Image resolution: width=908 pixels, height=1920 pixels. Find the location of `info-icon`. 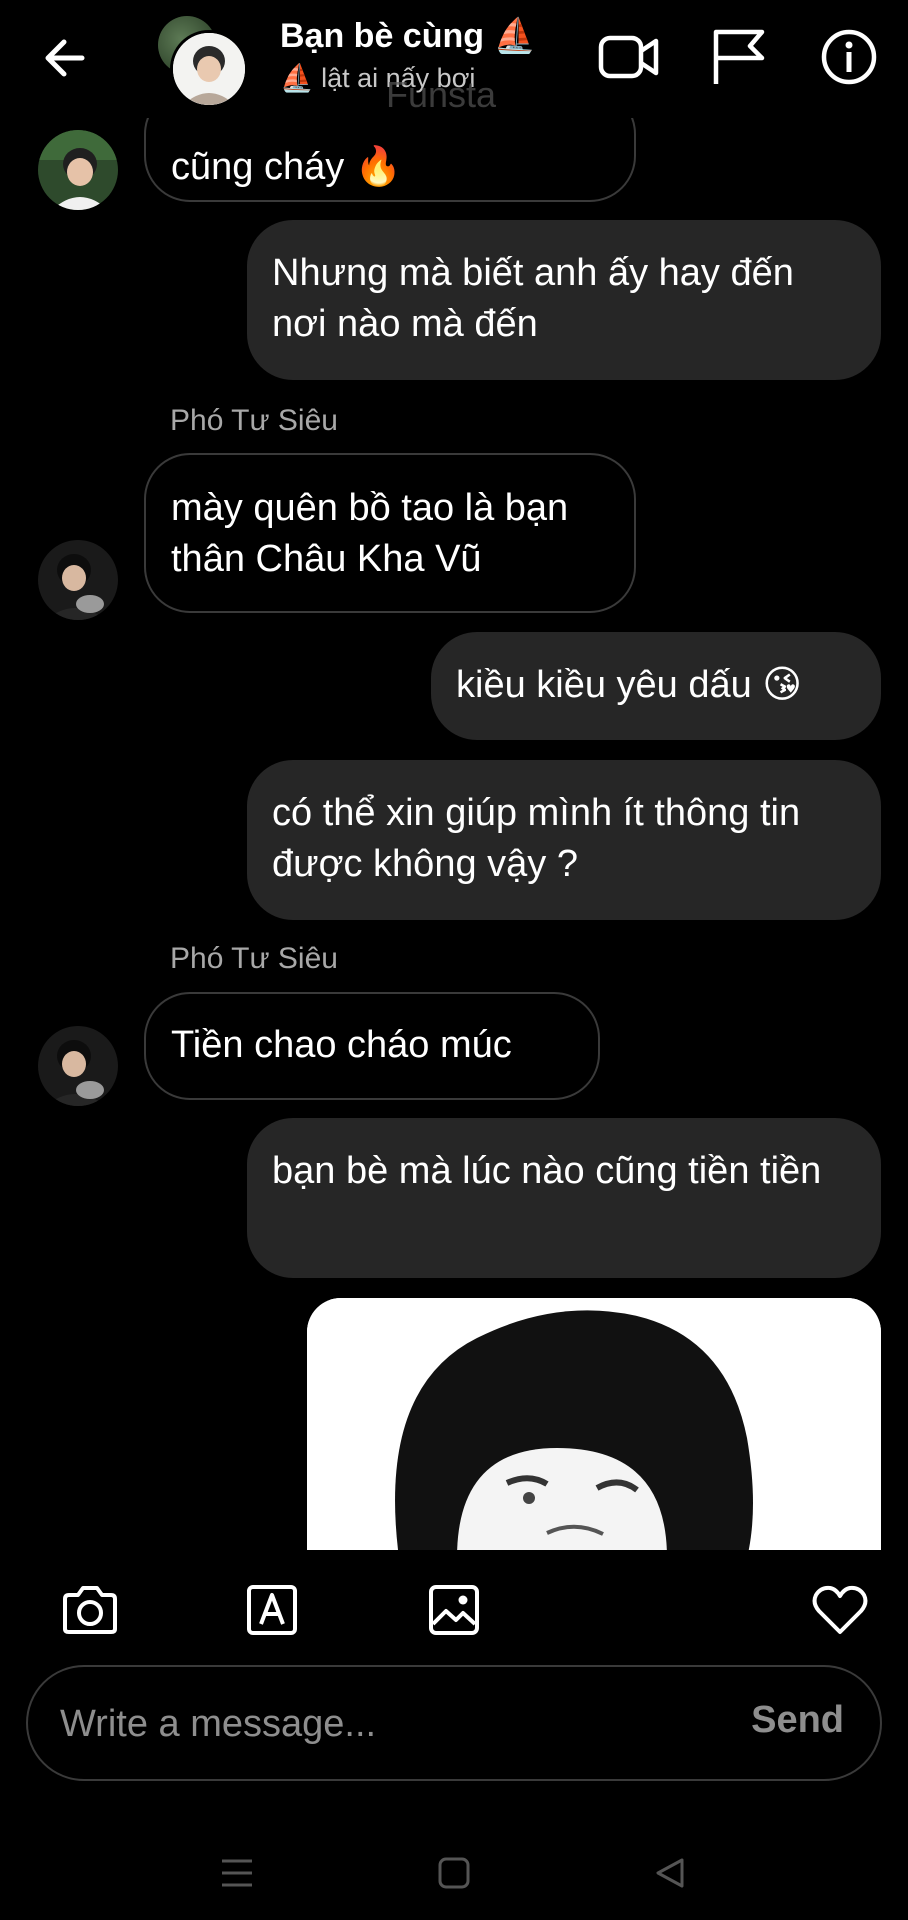

info-icon is located at coordinates (849, 57).